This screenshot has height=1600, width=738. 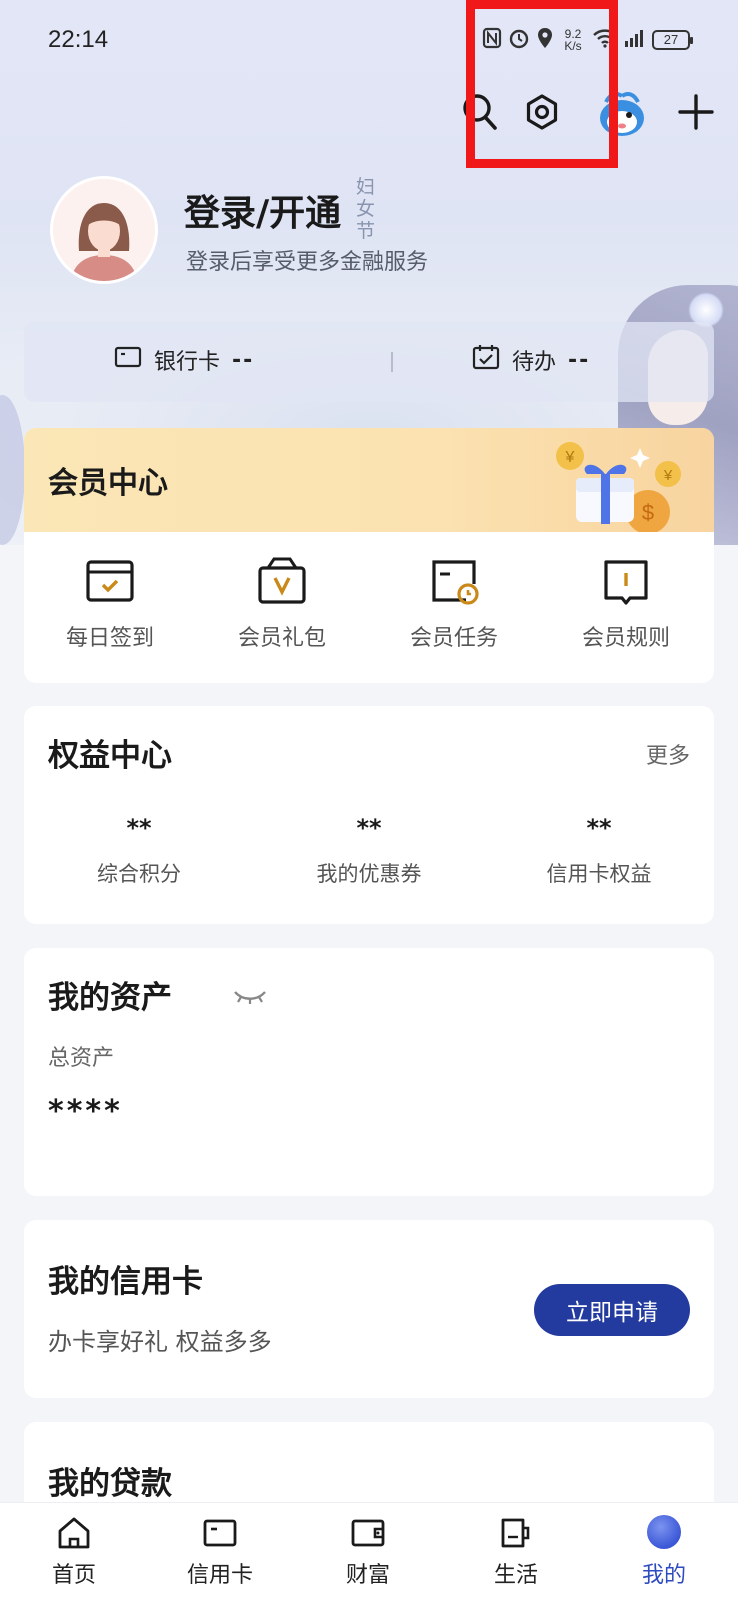 What do you see at coordinates (250, 997) in the screenshot?
I see `eye-closed-icon` at bounding box center [250, 997].